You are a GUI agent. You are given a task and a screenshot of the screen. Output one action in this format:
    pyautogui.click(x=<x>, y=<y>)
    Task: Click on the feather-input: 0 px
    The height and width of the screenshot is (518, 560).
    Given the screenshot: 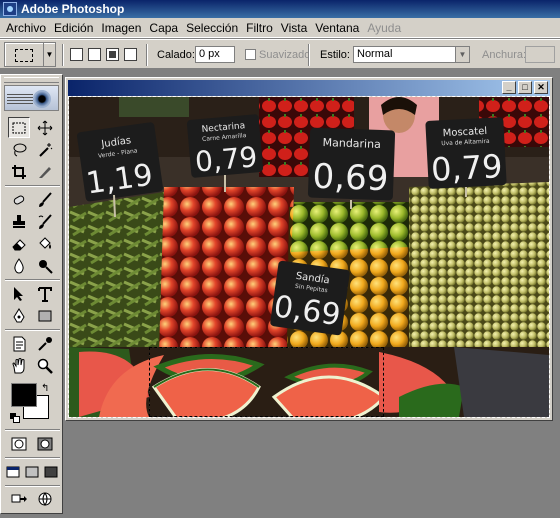 What is the action you would take?
    pyautogui.click(x=215, y=54)
    